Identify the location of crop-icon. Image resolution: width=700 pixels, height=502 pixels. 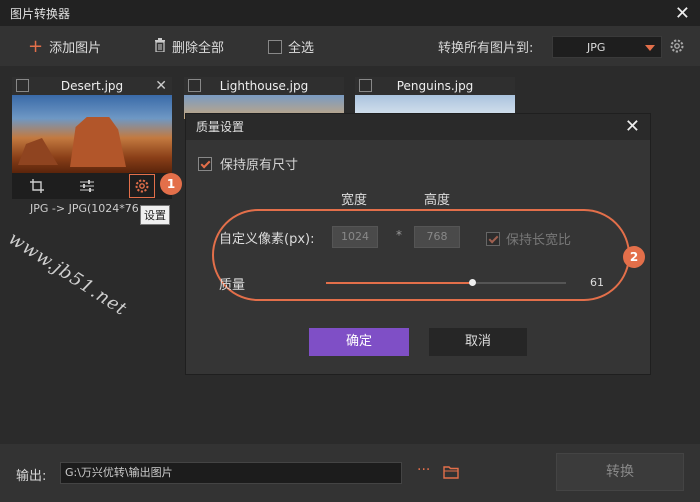
(37, 186).